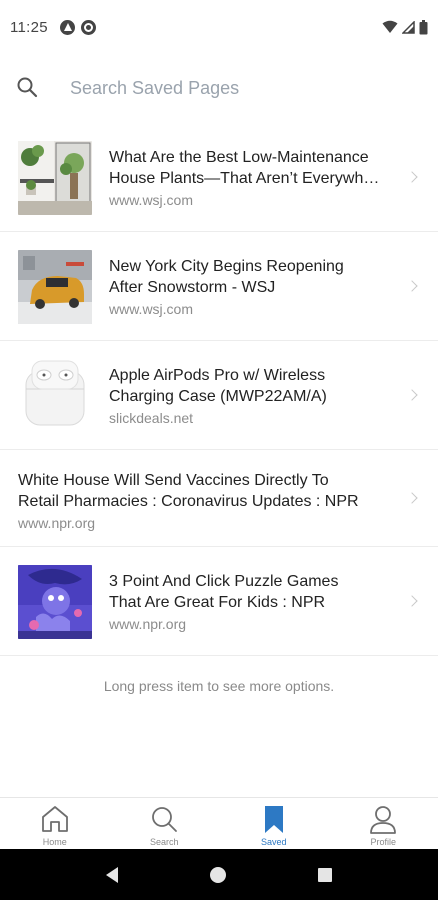  What do you see at coordinates (151, 418) in the screenshot?
I see `item-domain: slickdeals.net` at bounding box center [151, 418].